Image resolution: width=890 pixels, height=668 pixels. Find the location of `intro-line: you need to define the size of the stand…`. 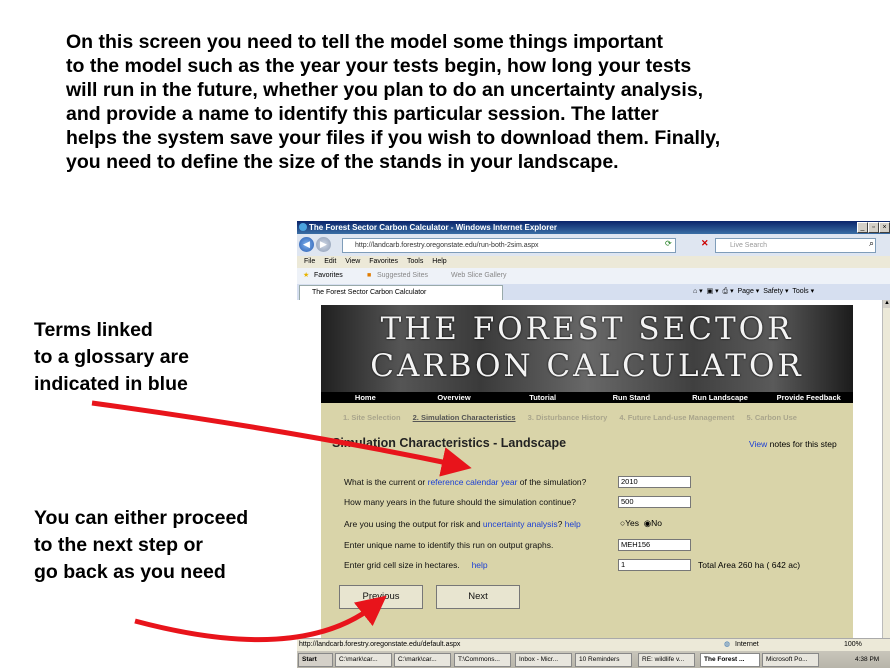

intro-line: you need to define the size of the stand… is located at coordinates (342, 162).